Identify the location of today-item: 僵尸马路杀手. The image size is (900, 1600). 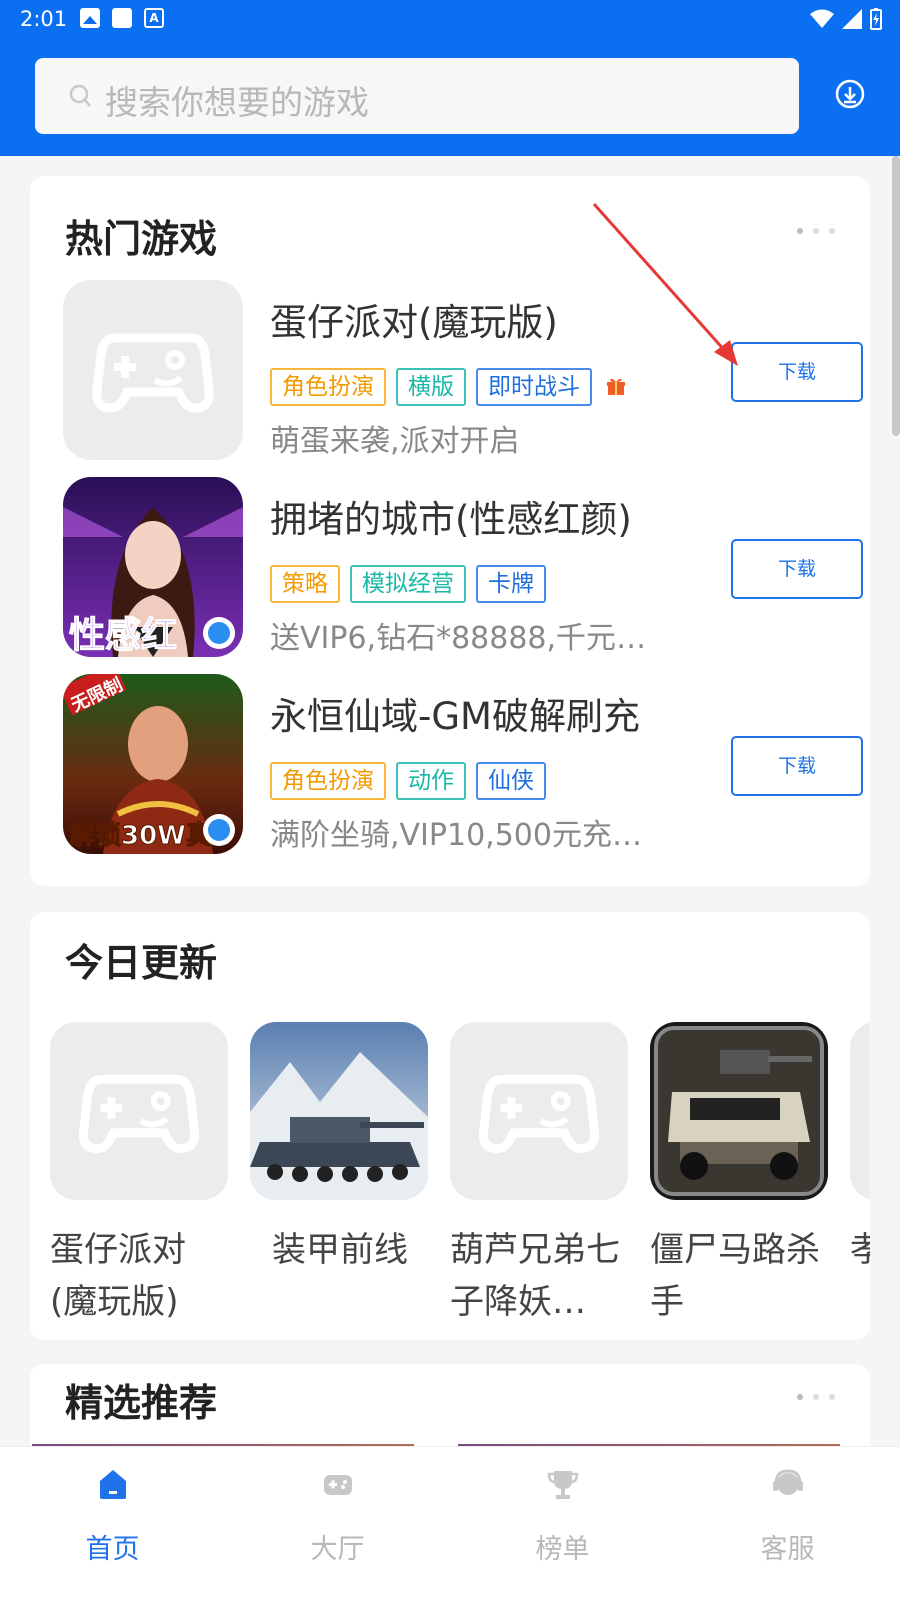
(739, 1175).